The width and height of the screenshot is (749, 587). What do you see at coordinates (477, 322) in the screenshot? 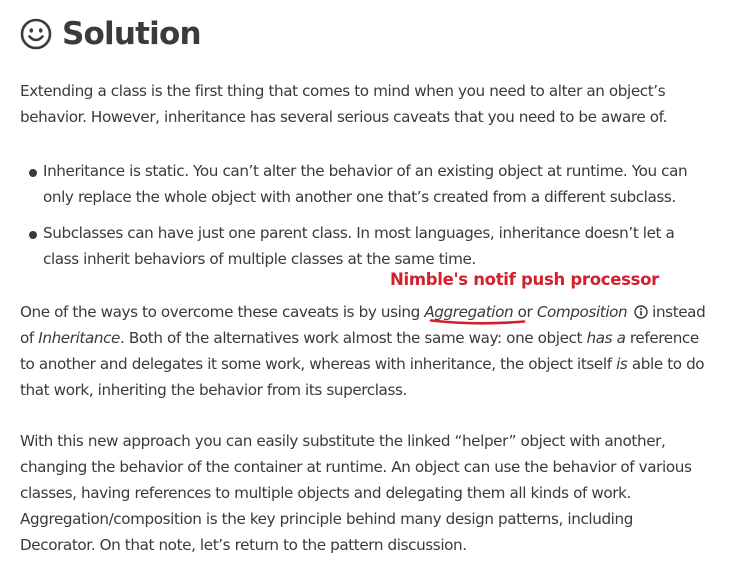
I see `red-underline-mark` at bounding box center [477, 322].